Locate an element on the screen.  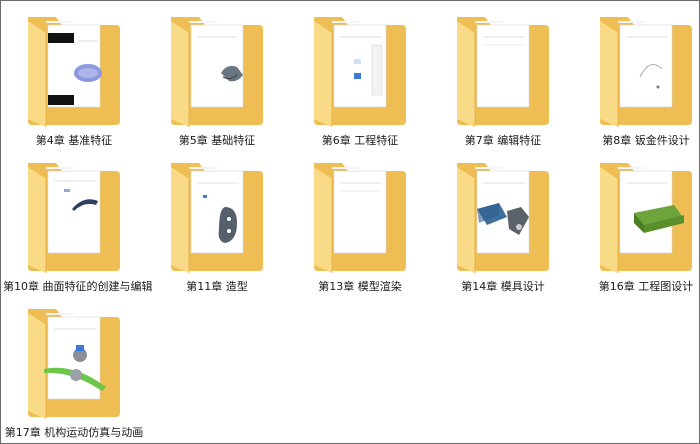
folder-item: 第5章 基础特征 is located at coordinates (217, 84).